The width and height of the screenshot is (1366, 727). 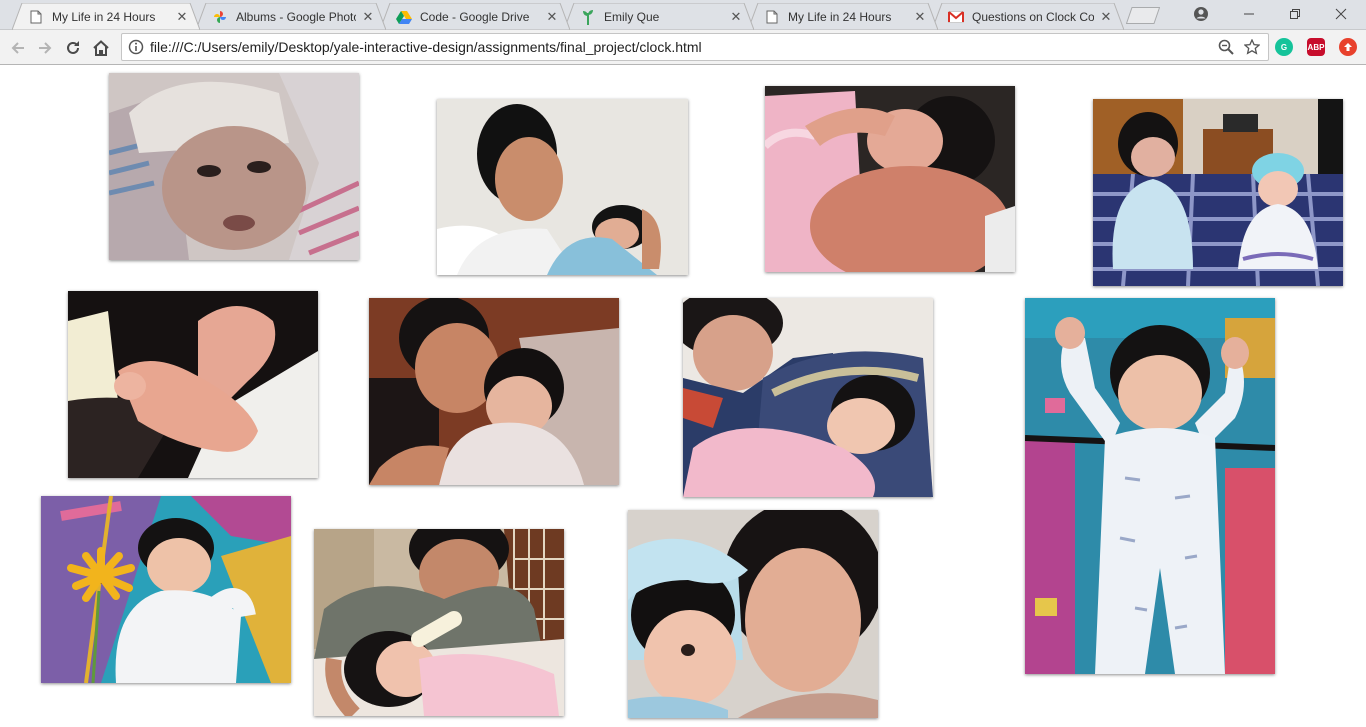 I want to click on info-icon, so click(x=136, y=47).